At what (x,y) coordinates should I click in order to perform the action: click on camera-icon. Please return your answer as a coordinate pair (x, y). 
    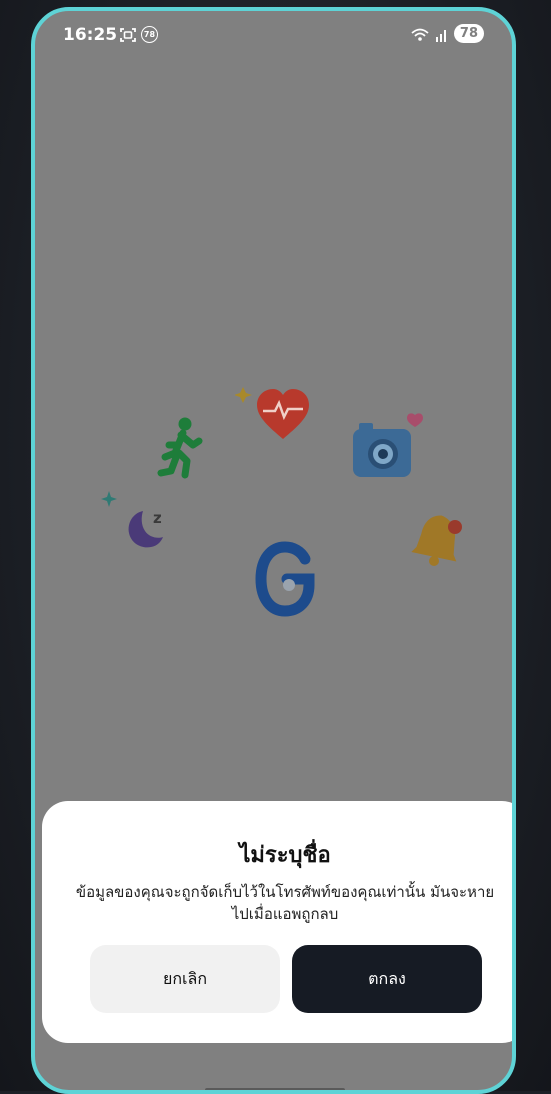
    Looking at the image, I should click on (388, 445).